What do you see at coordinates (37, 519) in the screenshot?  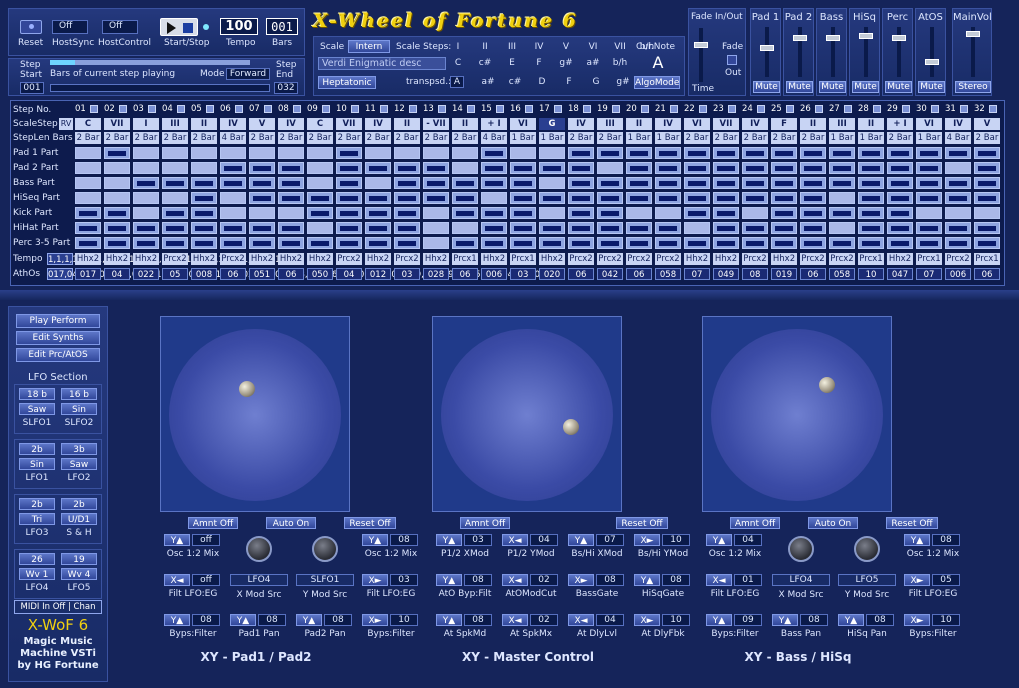 I see `lfo-wave: Tri` at bounding box center [37, 519].